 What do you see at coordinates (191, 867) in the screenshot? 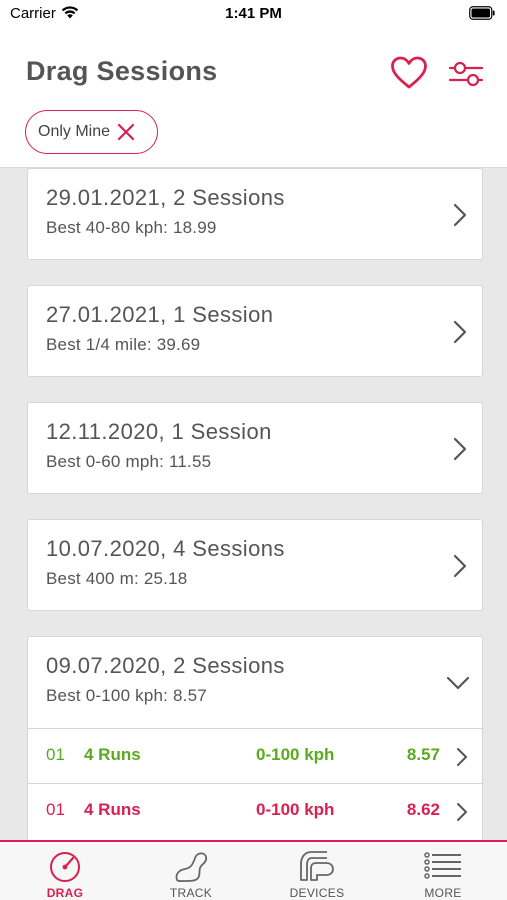
I see `track-icon` at bounding box center [191, 867].